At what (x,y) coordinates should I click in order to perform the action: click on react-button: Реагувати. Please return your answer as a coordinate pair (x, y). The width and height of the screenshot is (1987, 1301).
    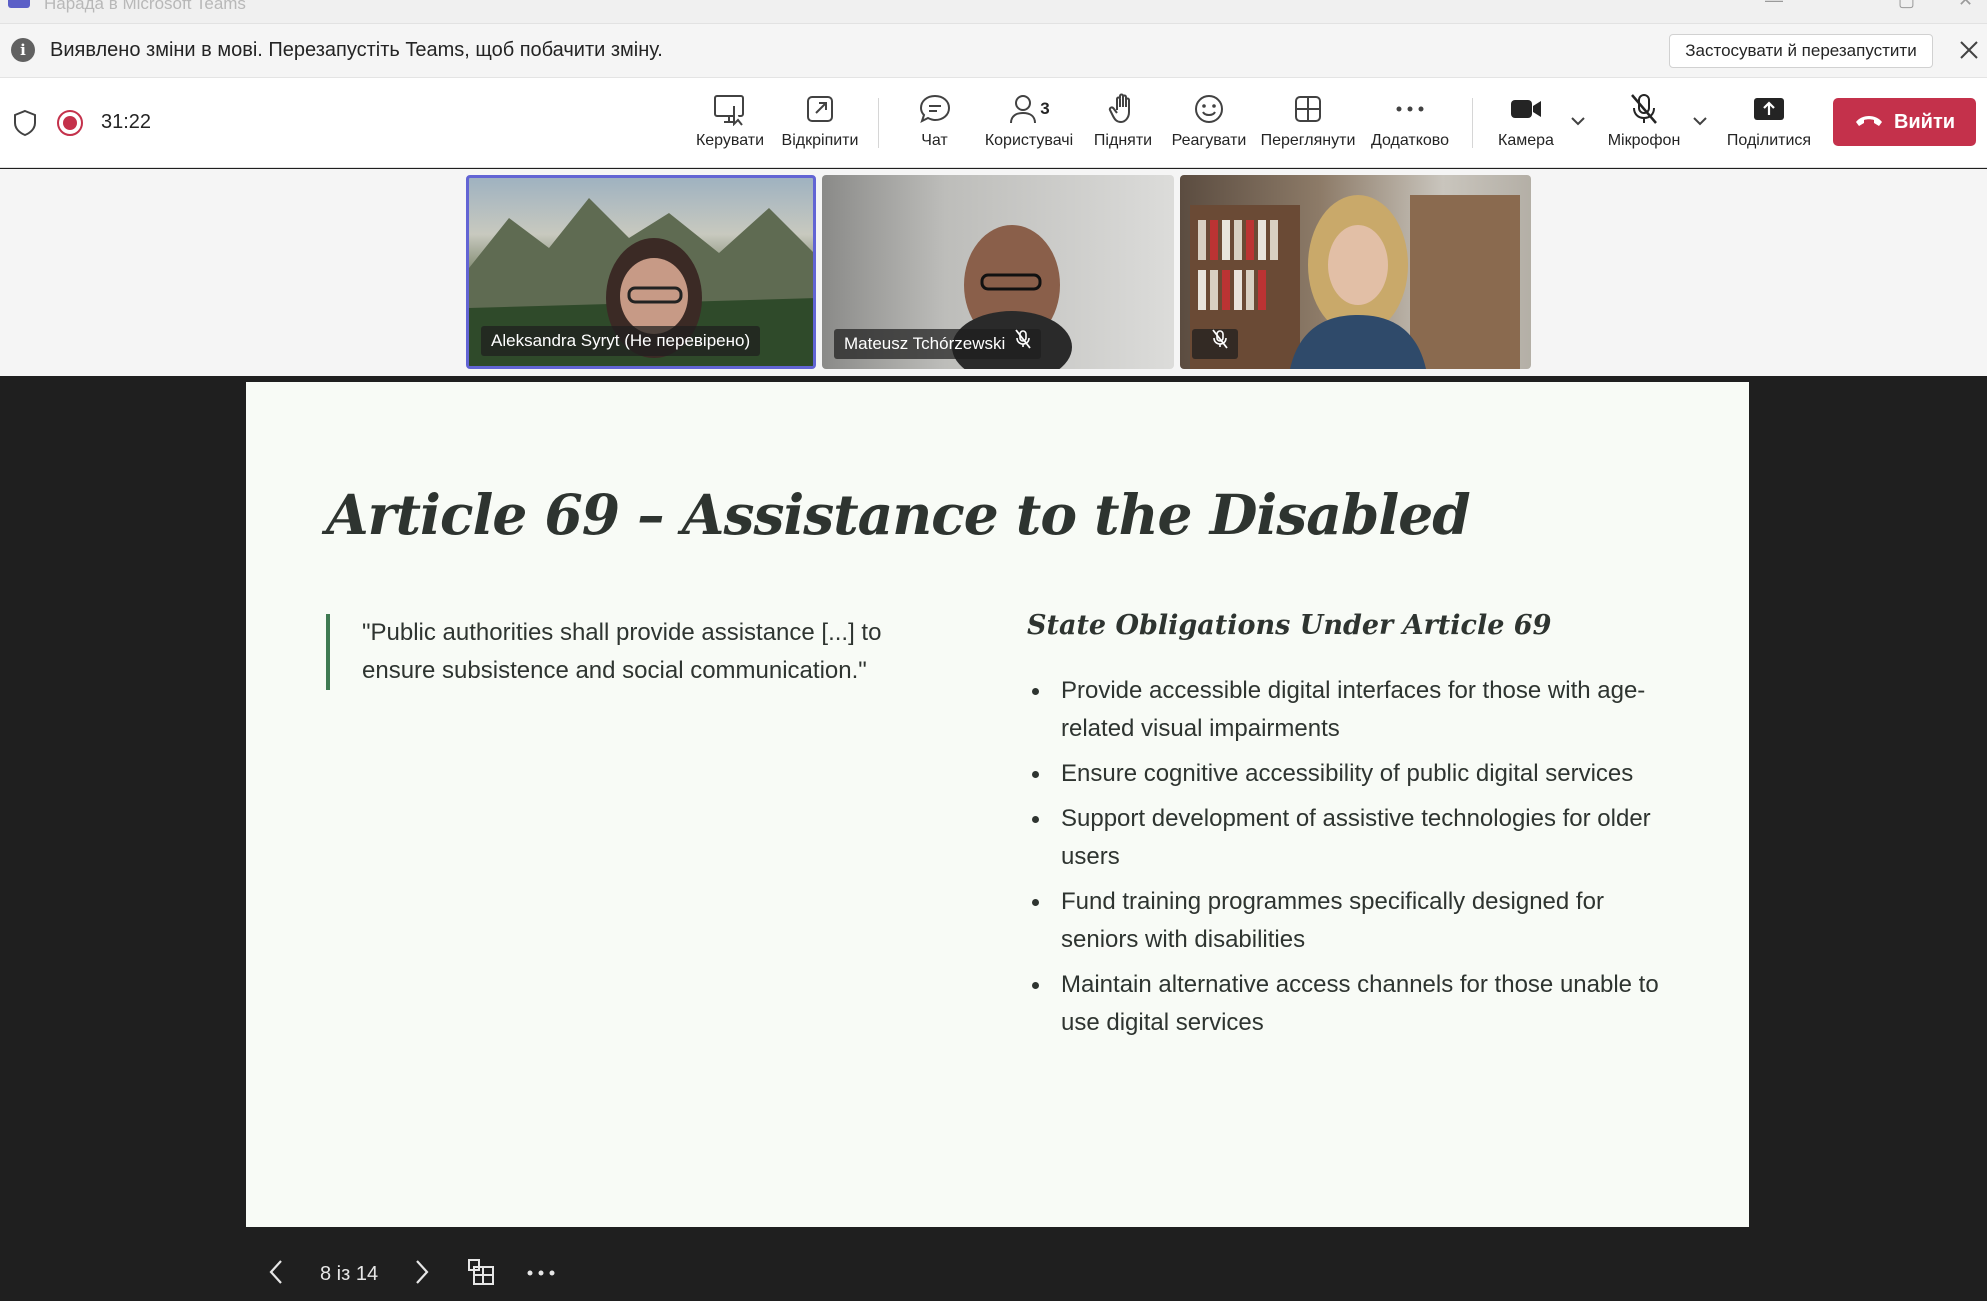
    Looking at the image, I should click on (1209, 125).